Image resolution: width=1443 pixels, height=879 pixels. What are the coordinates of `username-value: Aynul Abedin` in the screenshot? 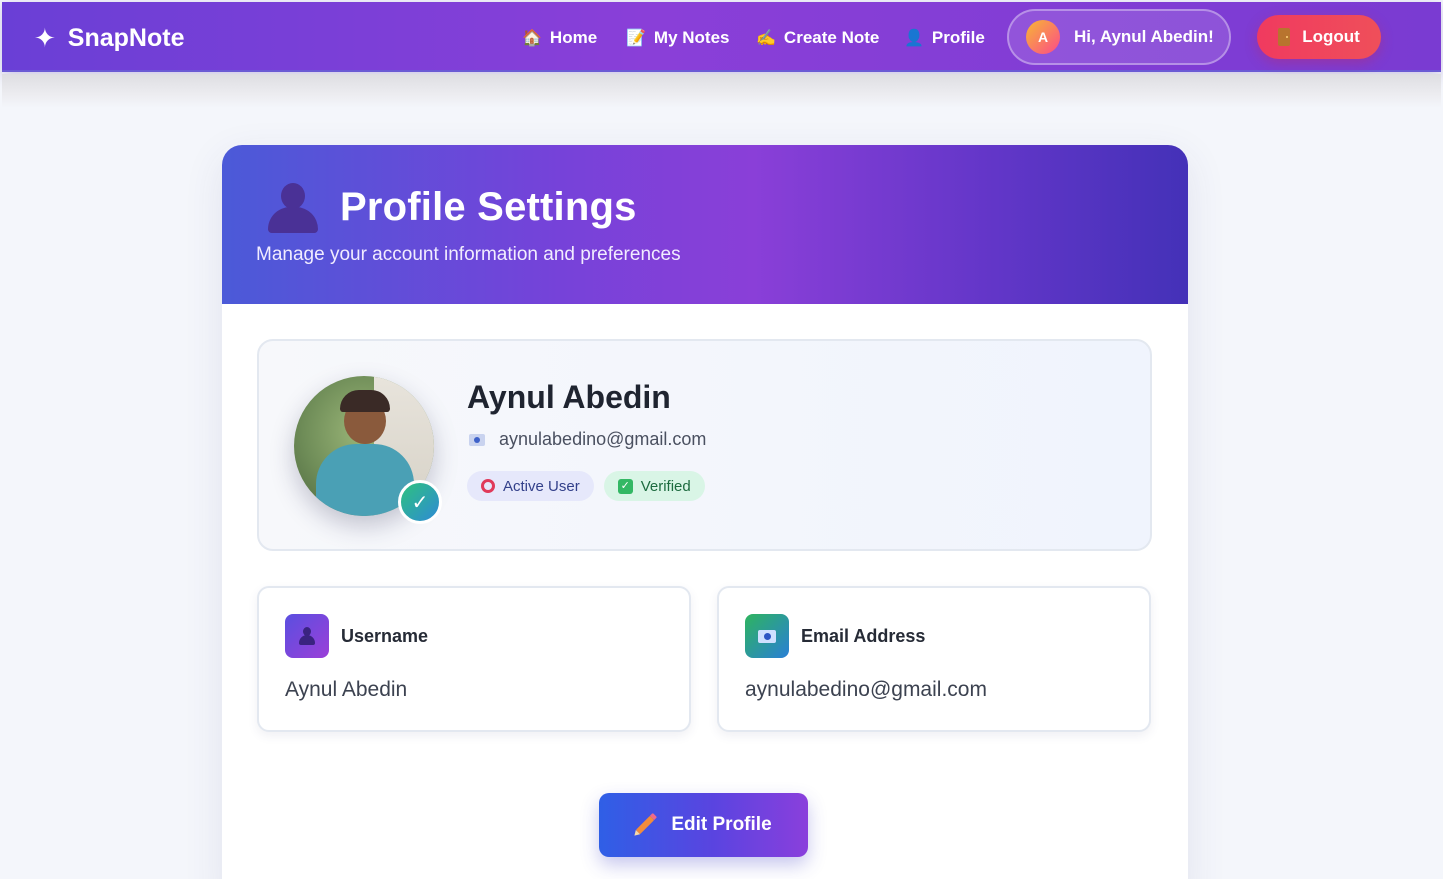 It's located at (346, 689).